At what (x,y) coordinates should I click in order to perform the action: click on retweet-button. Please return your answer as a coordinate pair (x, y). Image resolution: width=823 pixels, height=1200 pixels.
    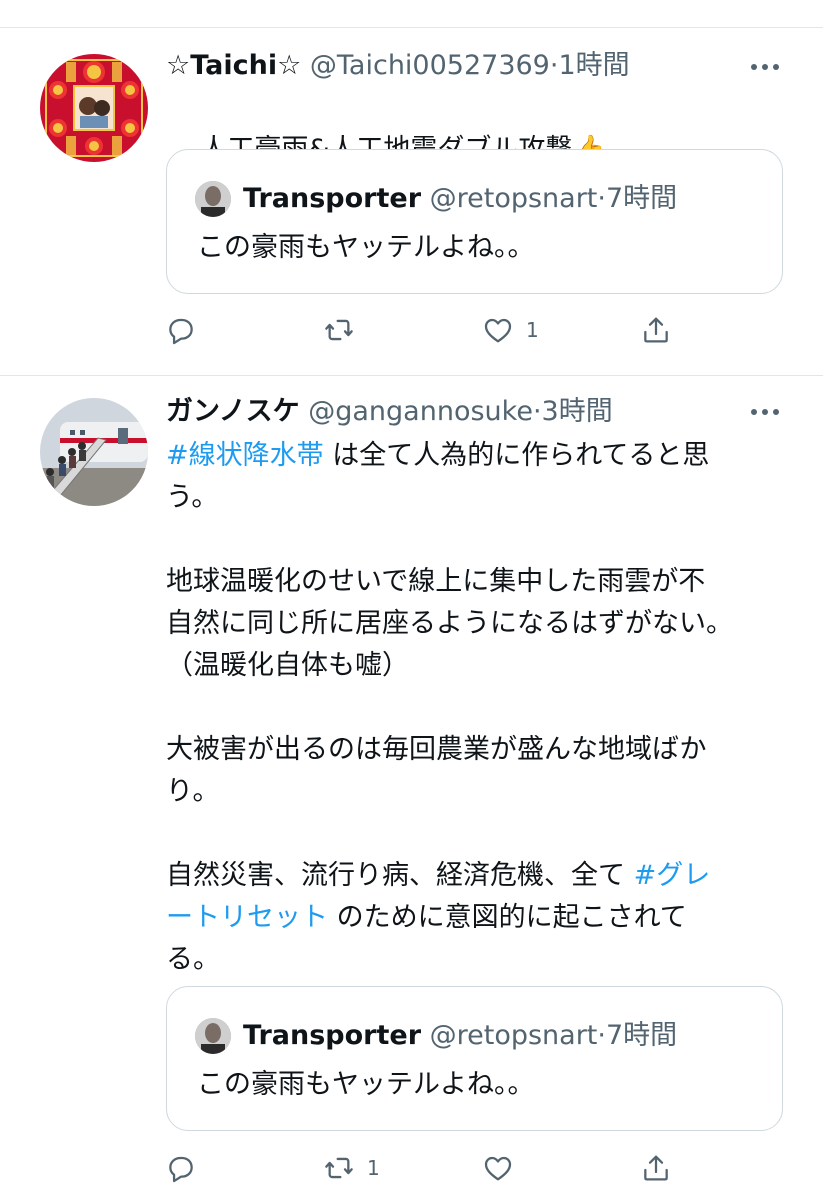
    Looking at the image, I should click on (345, 330).